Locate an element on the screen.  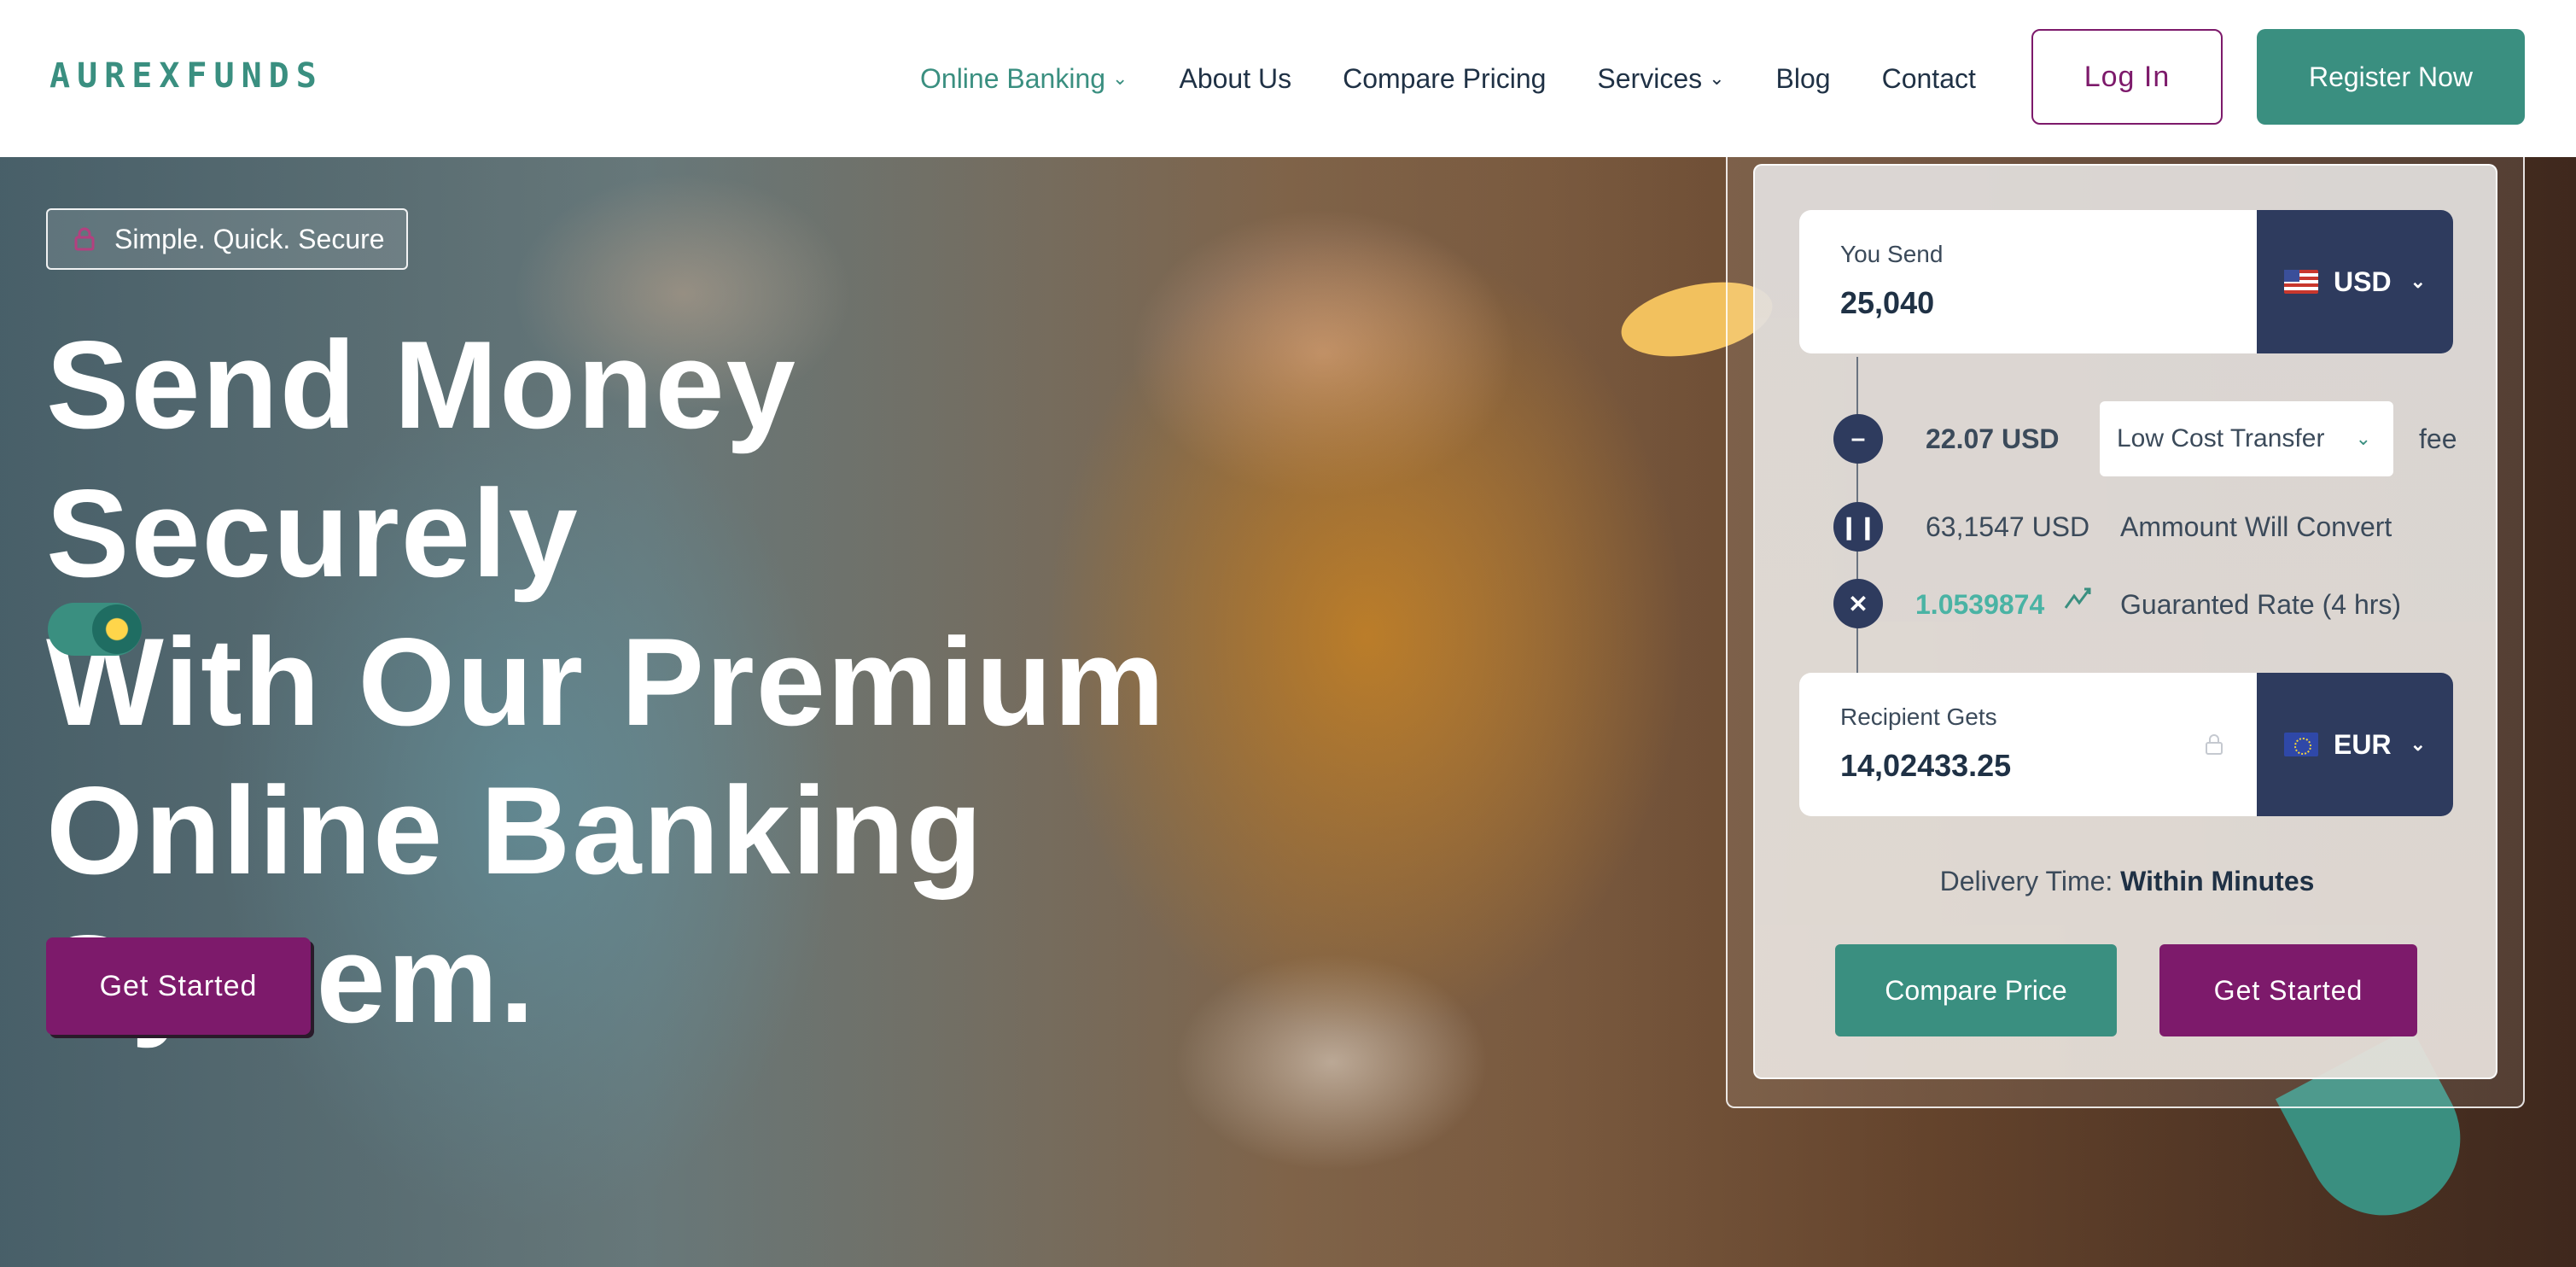
recipient-label: Recipient Gets is located at coordinates (1918, 717).